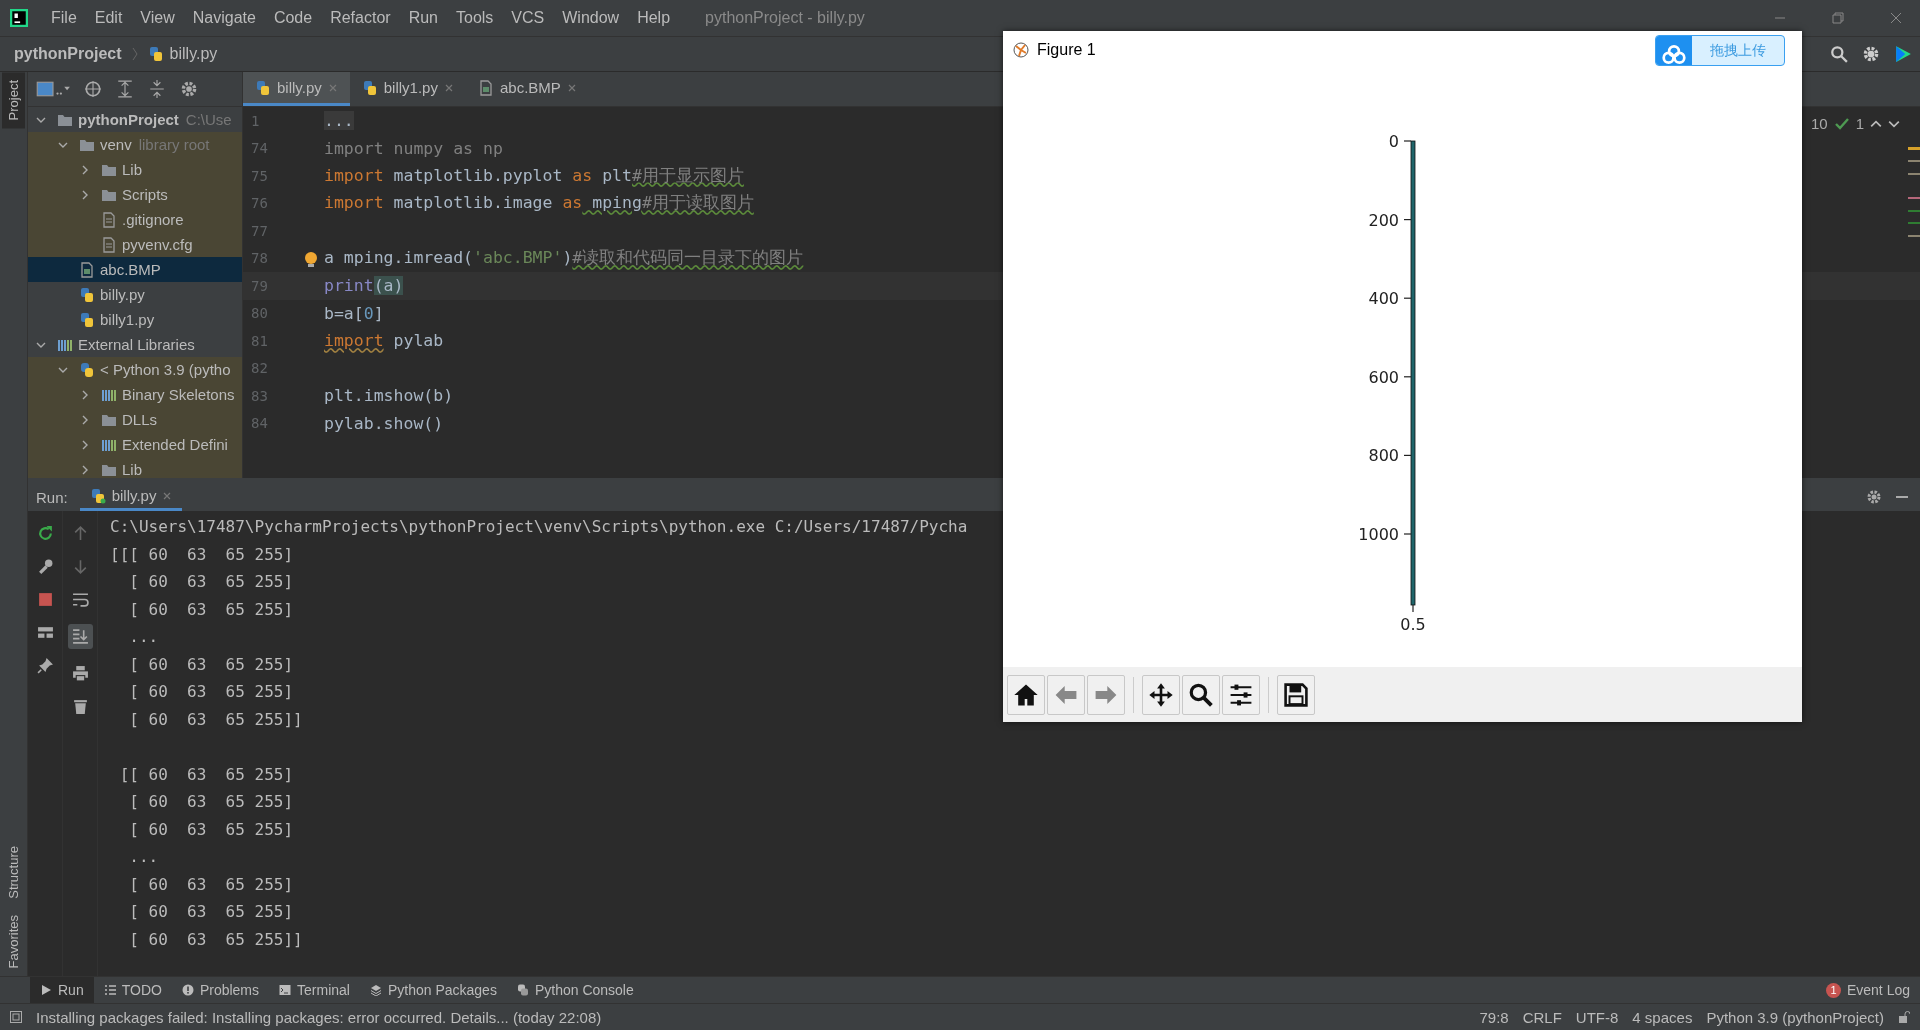 This screenshot has height=1030, width=1920. I want to click on status-item: CRLF, so click(1542, 1017).